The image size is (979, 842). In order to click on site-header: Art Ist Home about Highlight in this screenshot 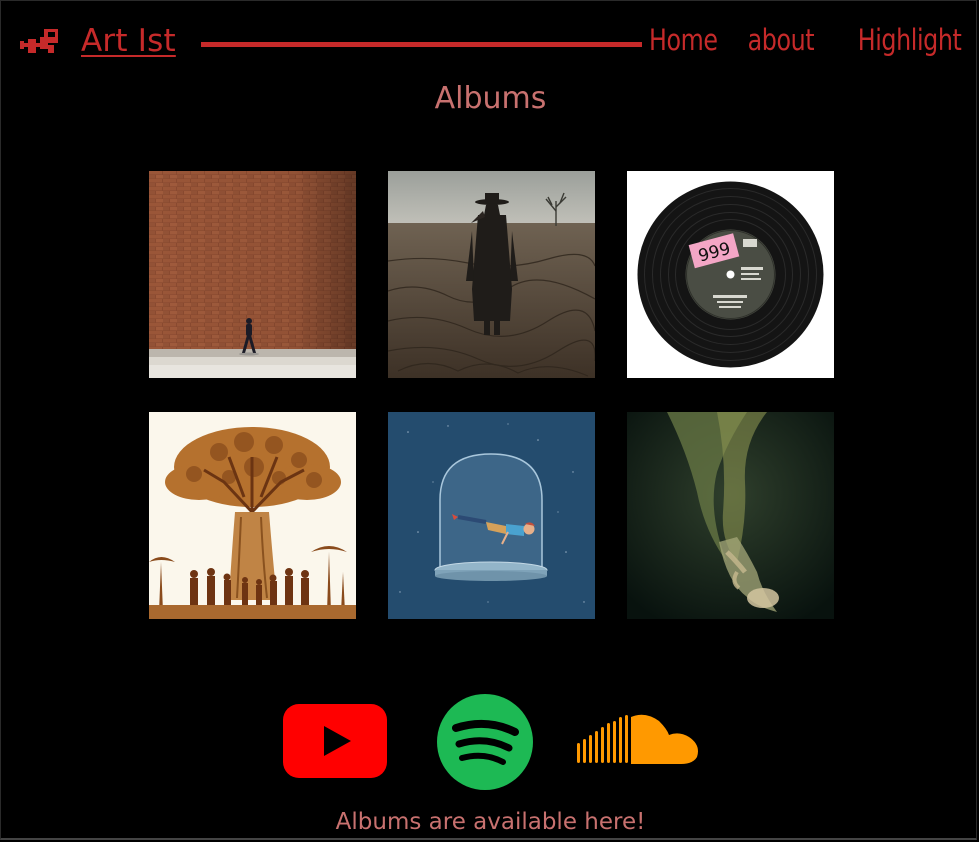, I will do `click(490, 44)`.